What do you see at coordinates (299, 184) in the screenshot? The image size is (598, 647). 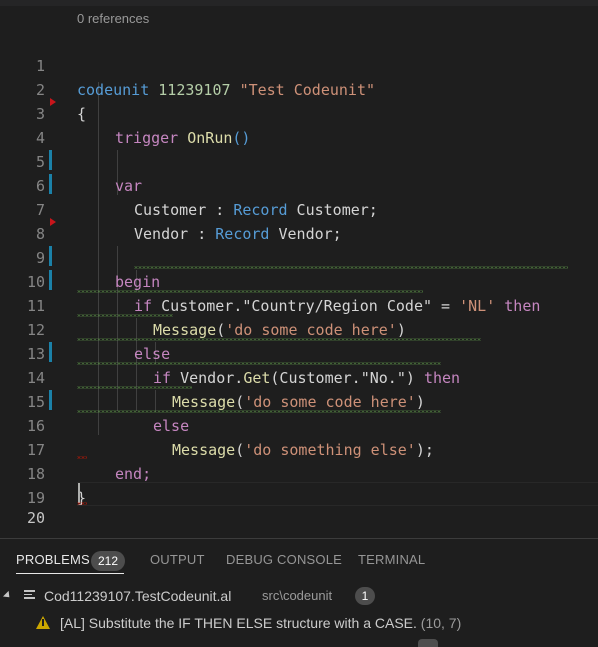 I see `code-line-6: 6 Customer : Record Customer;` at bounding box center [299, 184].